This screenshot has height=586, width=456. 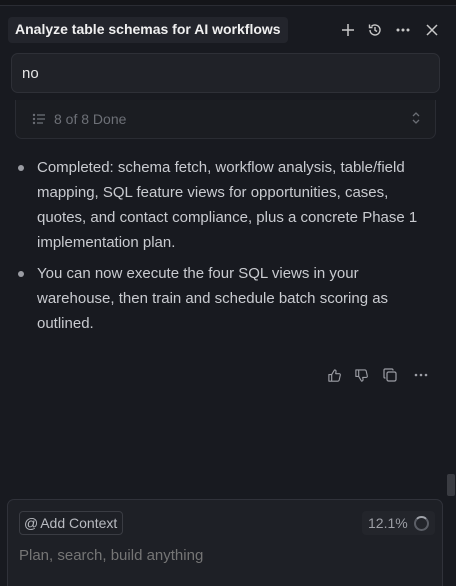 I want to click on add-context-button: @ Add Context, so click(x=71, y=523).